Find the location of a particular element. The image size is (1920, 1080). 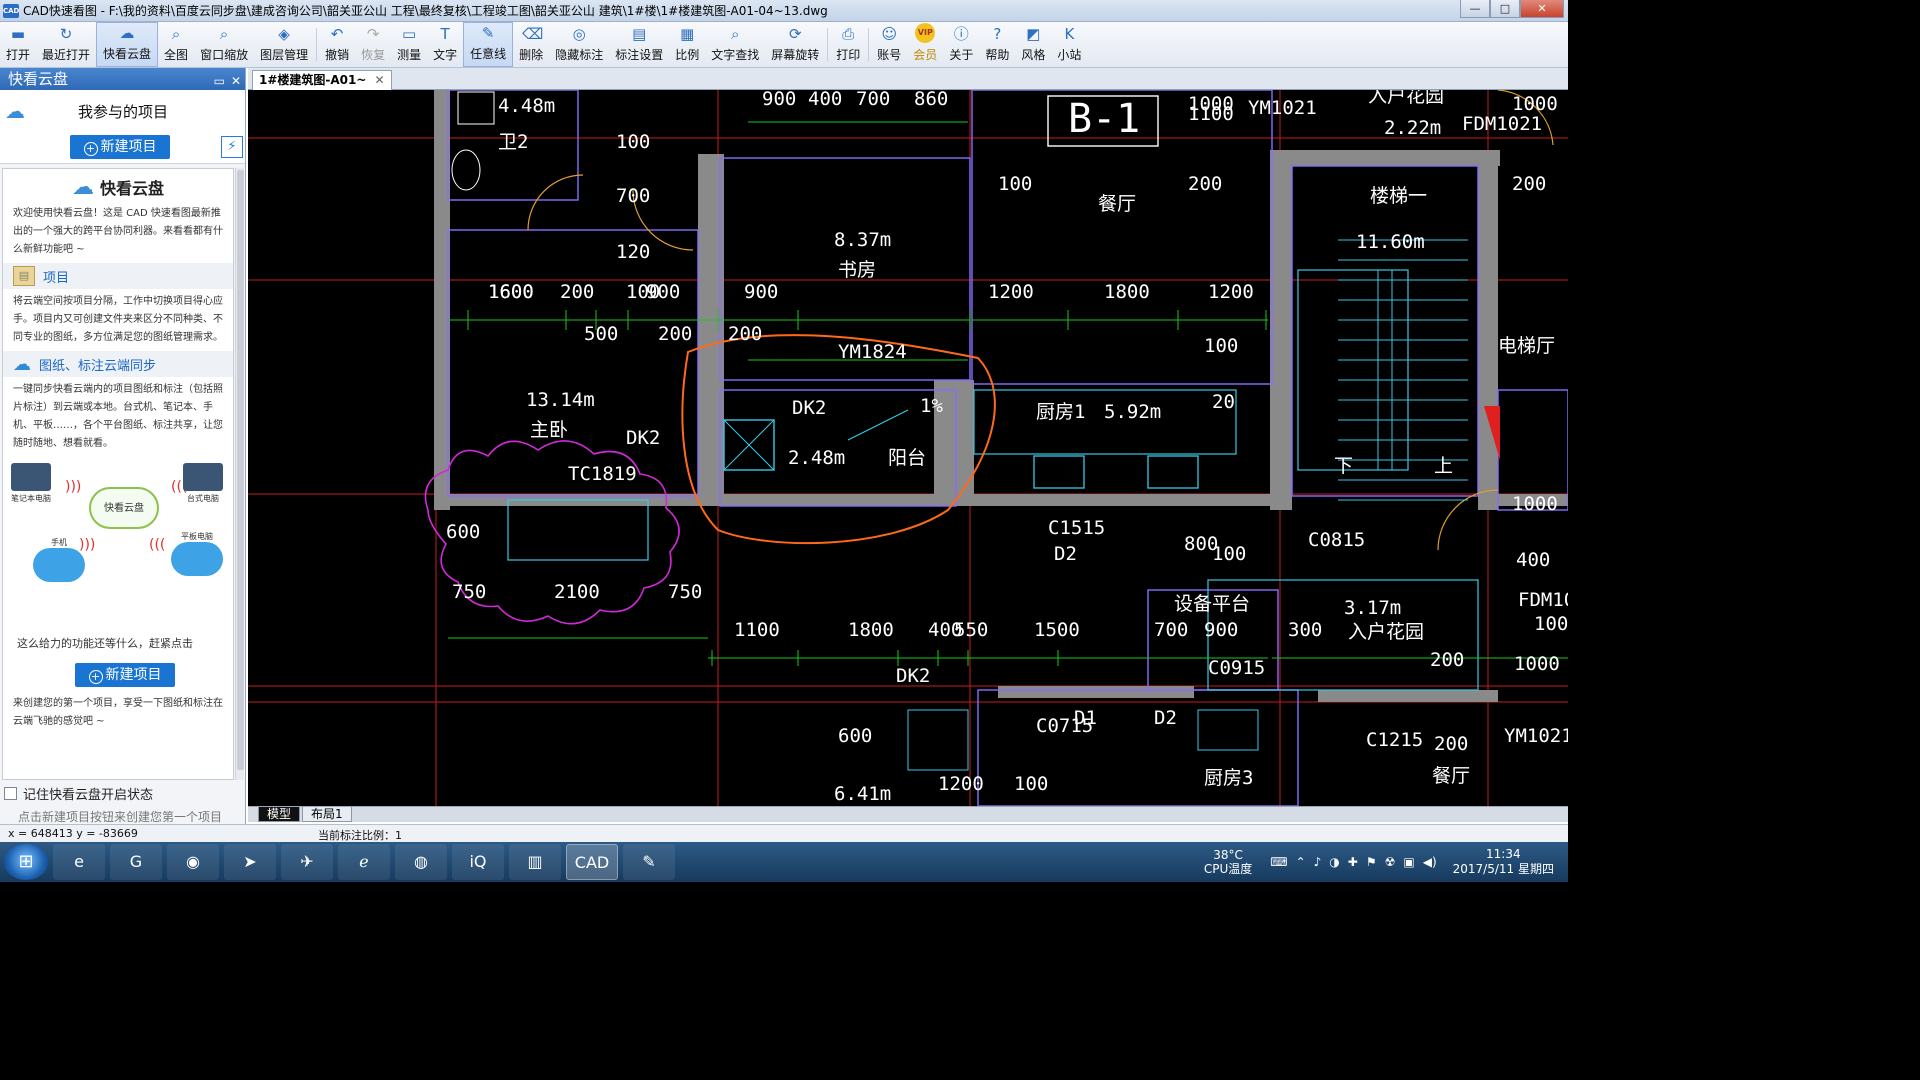

messenger-icon: ◉ is located at coordinates (193, 862).